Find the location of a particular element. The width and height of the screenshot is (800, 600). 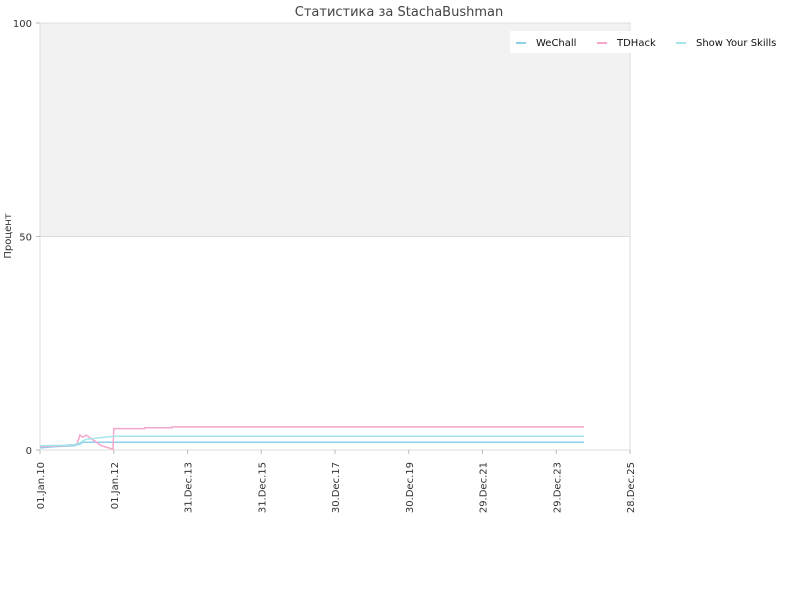

y-tick-label: 0 is located at coordinates (29, 451).